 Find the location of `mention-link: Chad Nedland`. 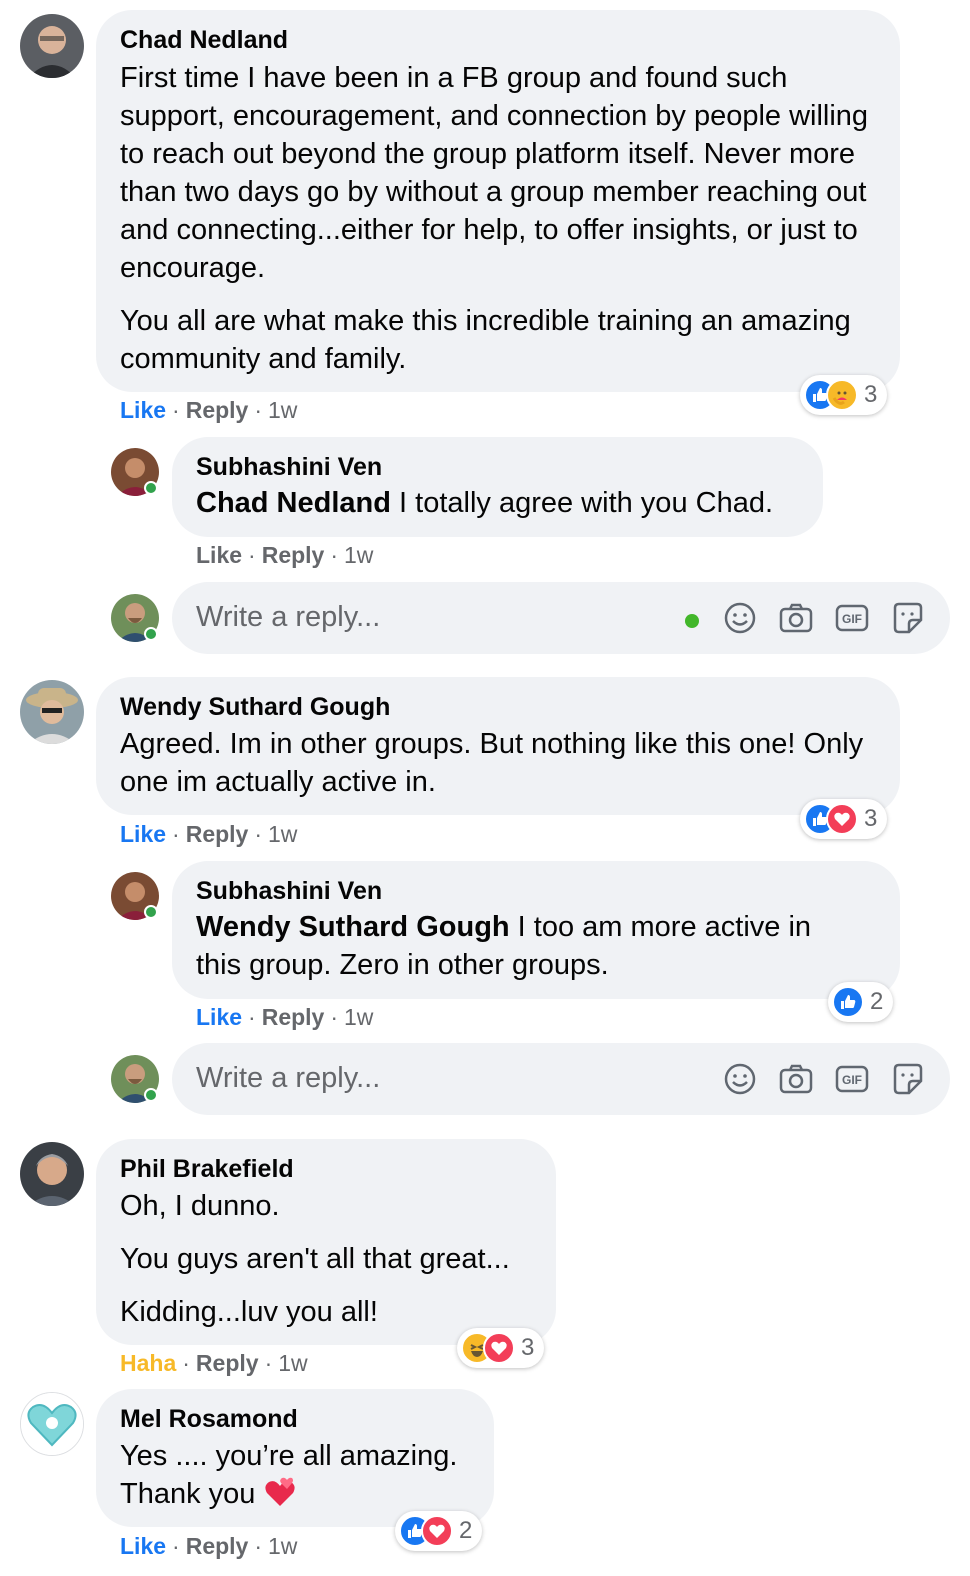

mention-link: Chad Nedland is located at coordinates (293, 503).